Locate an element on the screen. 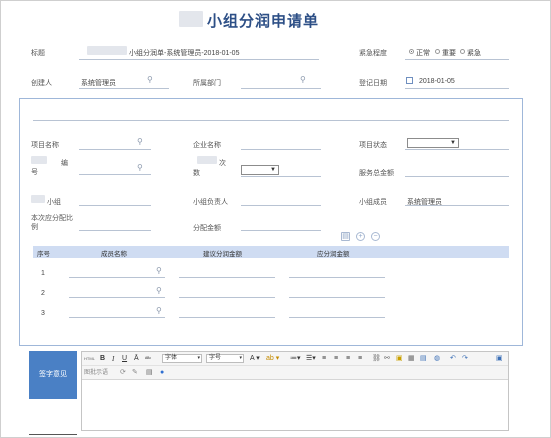 The width and height of the screenshot is (551, 438). video-icon: ▤ is located at coordinates (423, 359).